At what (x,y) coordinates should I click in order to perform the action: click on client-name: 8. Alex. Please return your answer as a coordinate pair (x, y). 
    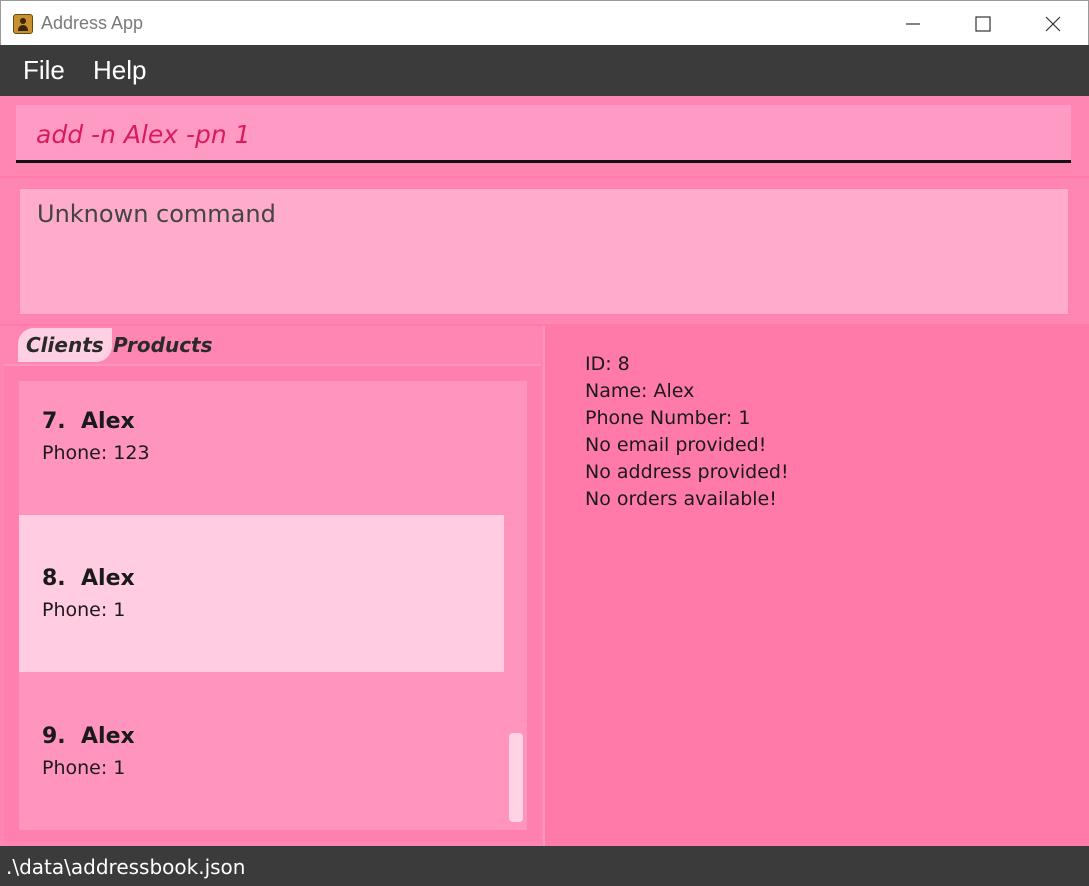
    Looking at the image, I should click on (88, 578).